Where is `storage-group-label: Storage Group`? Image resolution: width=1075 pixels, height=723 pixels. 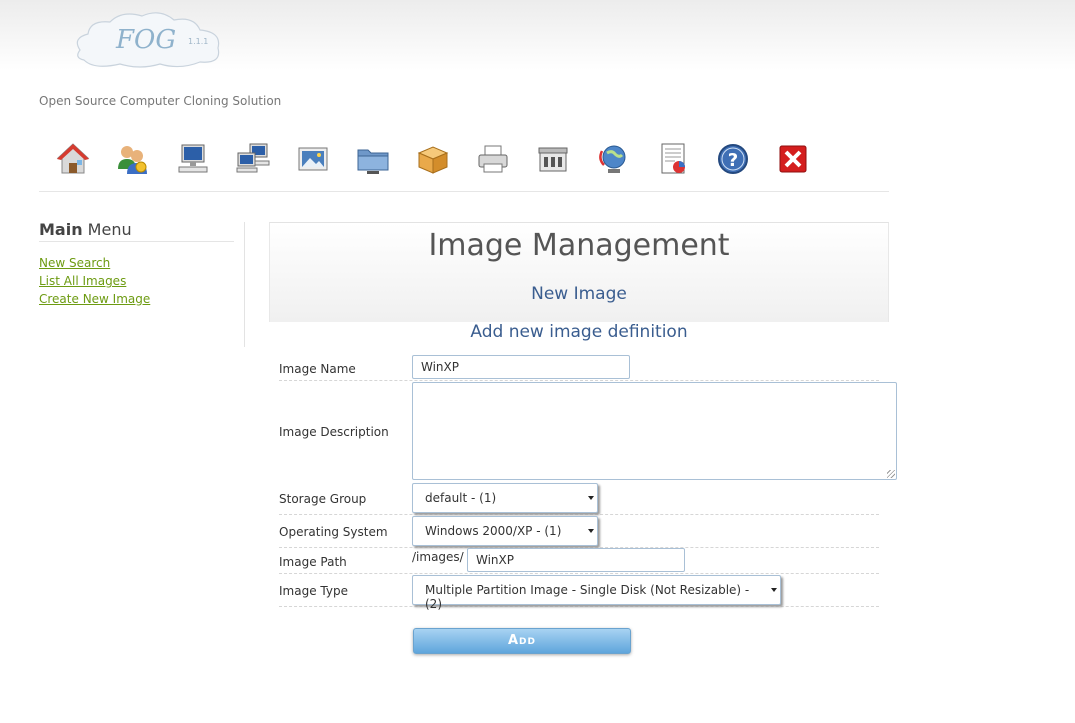
storage-group-label: Storage Group is located at coordinates (323, 499).